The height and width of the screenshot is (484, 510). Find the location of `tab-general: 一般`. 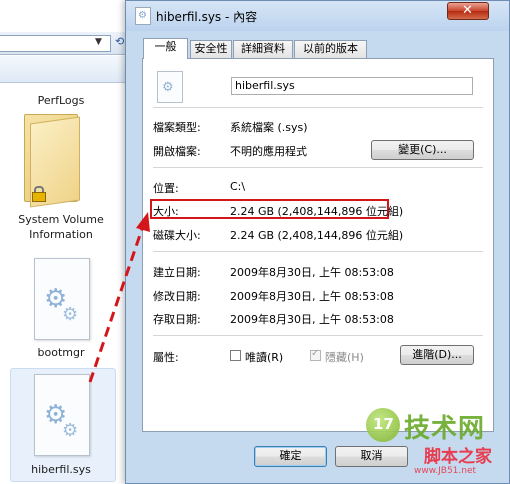

tab-general: 一般 is located at coordinates (165, 48).